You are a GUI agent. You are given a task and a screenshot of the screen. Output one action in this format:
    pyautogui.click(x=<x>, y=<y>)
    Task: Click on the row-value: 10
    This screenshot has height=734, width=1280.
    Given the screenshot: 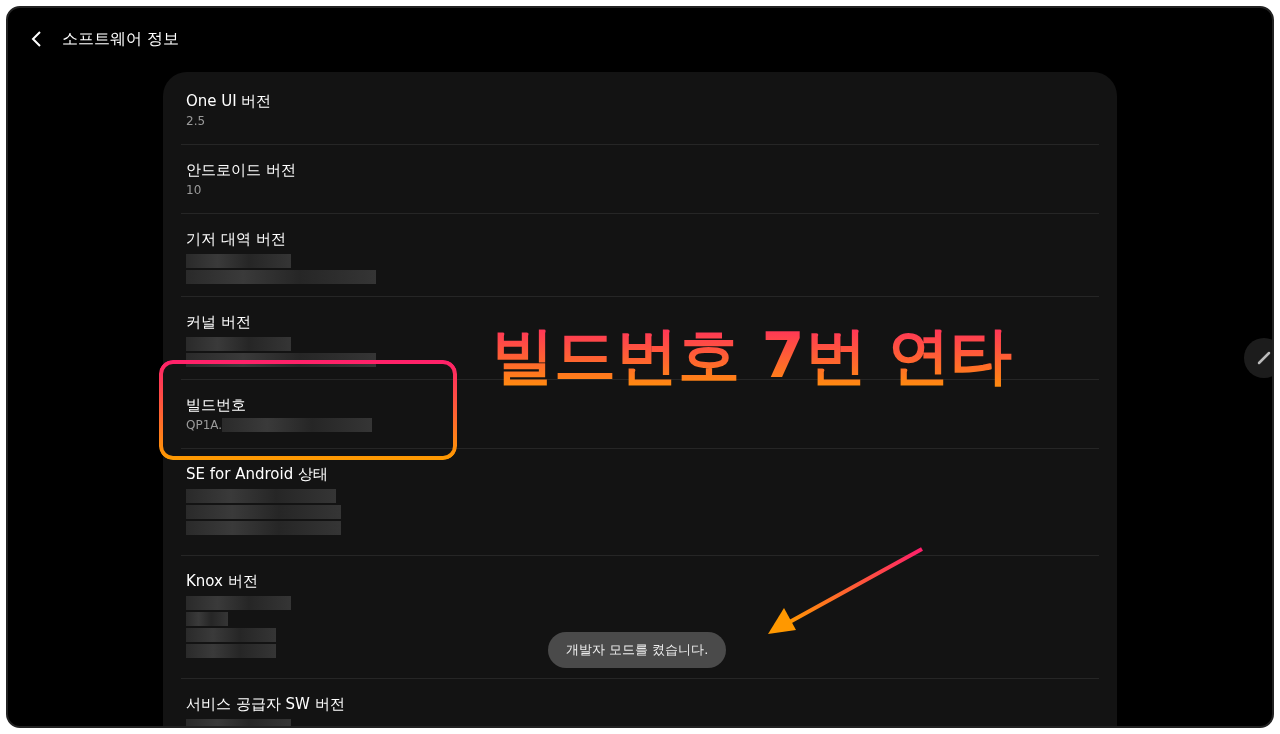 What is the action you would take?
    pyautogui.click(x=194, y=190)
    